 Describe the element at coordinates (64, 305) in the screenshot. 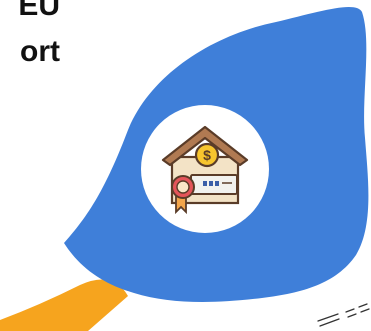

I see `orange-accent-shape` at that location.